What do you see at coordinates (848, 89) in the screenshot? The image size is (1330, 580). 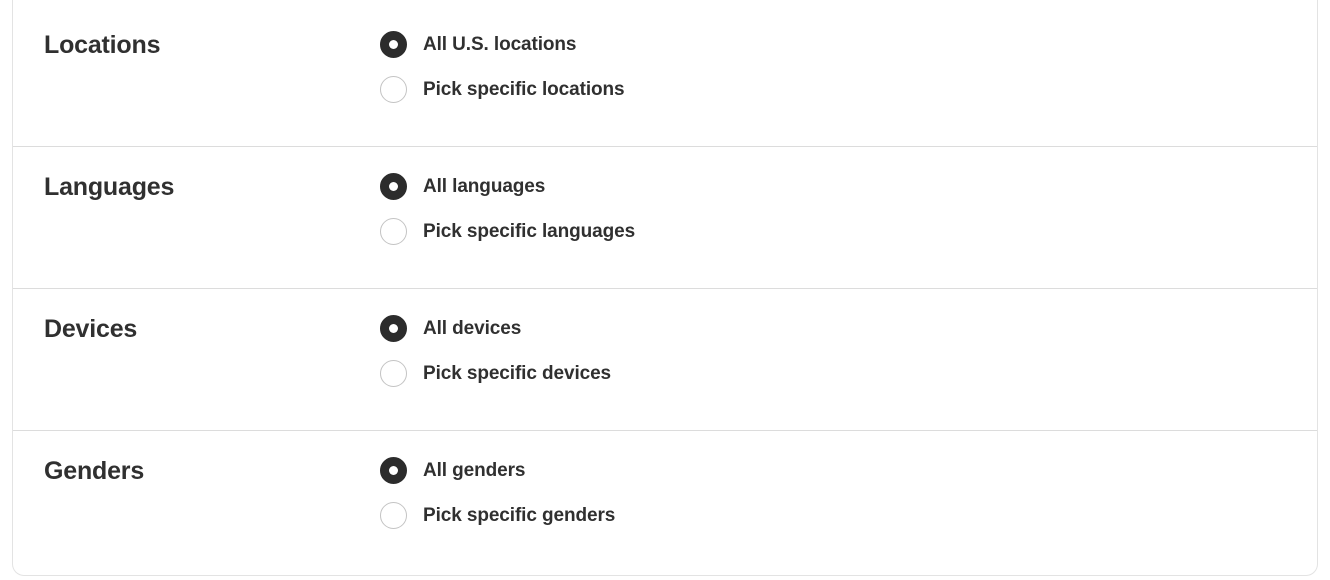 I see `radio-option-pick-specific-locations: Pick specific locations` at bounding box center [848, 89].